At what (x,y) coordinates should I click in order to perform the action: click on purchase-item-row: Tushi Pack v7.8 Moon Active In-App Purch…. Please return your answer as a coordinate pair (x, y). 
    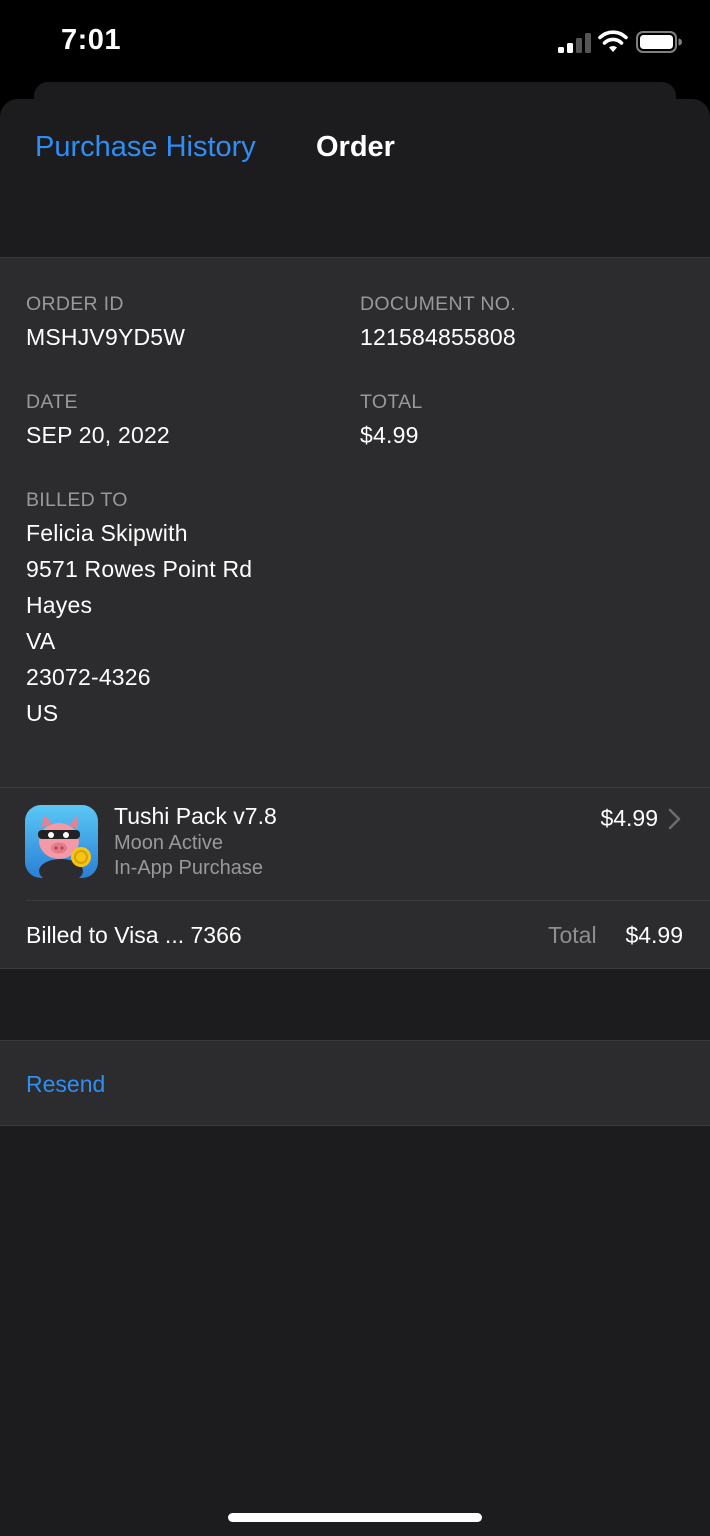
    Looking at the image, I should click on (355, 844).